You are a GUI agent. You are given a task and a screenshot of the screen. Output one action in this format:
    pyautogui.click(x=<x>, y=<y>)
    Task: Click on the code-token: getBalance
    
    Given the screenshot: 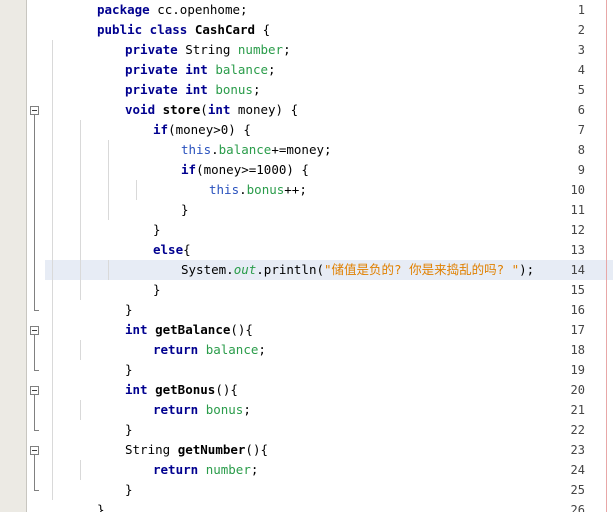 What is the action you would take?
    pyautogui.click(x=193, y=329)
    